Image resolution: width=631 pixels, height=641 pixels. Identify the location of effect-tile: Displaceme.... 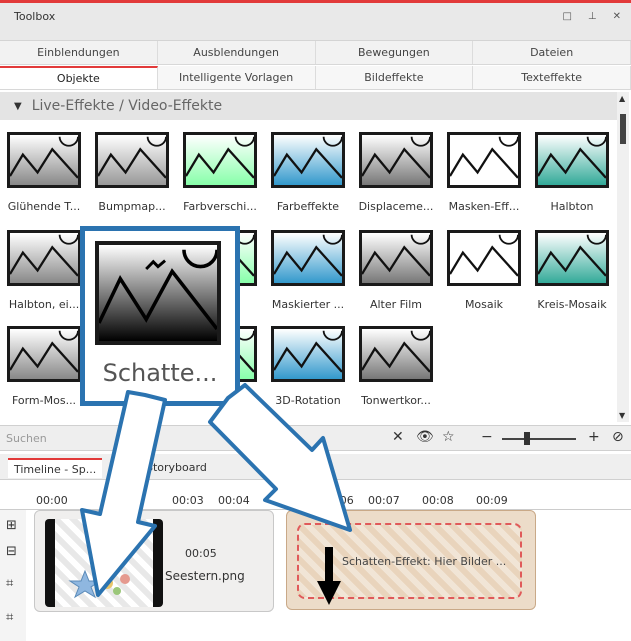
(396, 178).